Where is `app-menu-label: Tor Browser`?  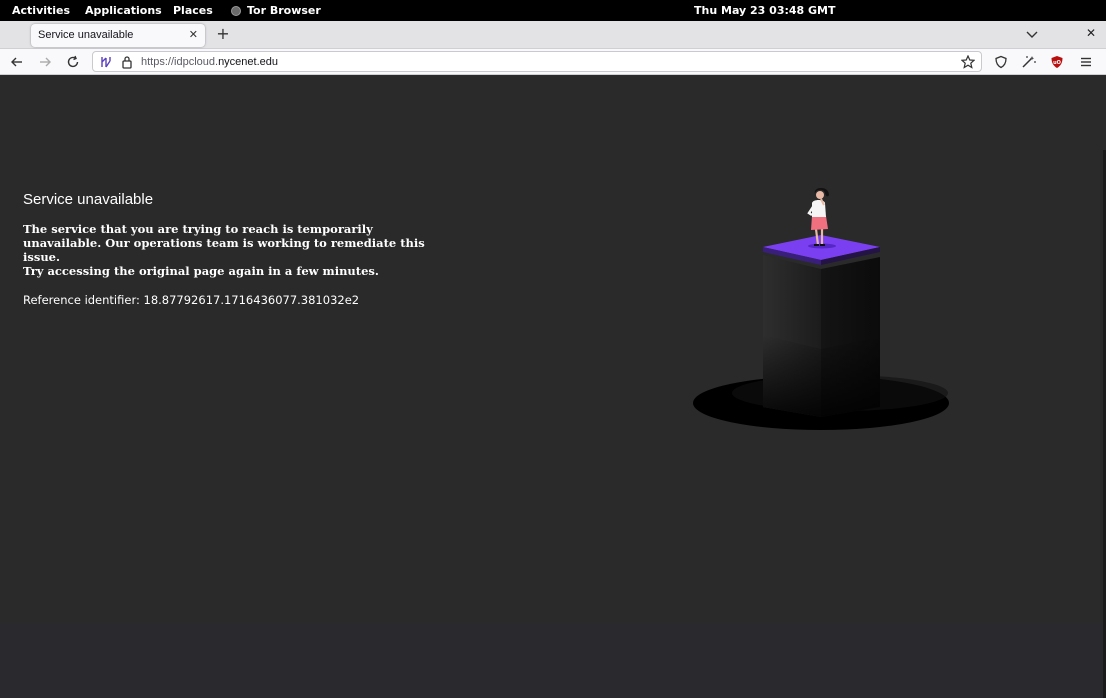 app-menu-label: Tor Browser is located at coordinates (284, 10).